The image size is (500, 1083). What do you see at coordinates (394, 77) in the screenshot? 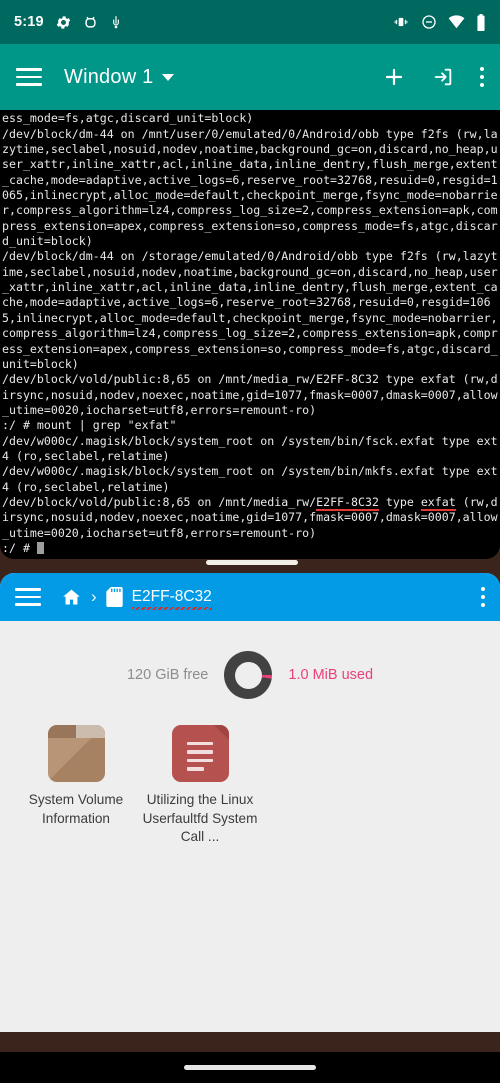
I see `plus-icon` at bounding box center [394, 77].